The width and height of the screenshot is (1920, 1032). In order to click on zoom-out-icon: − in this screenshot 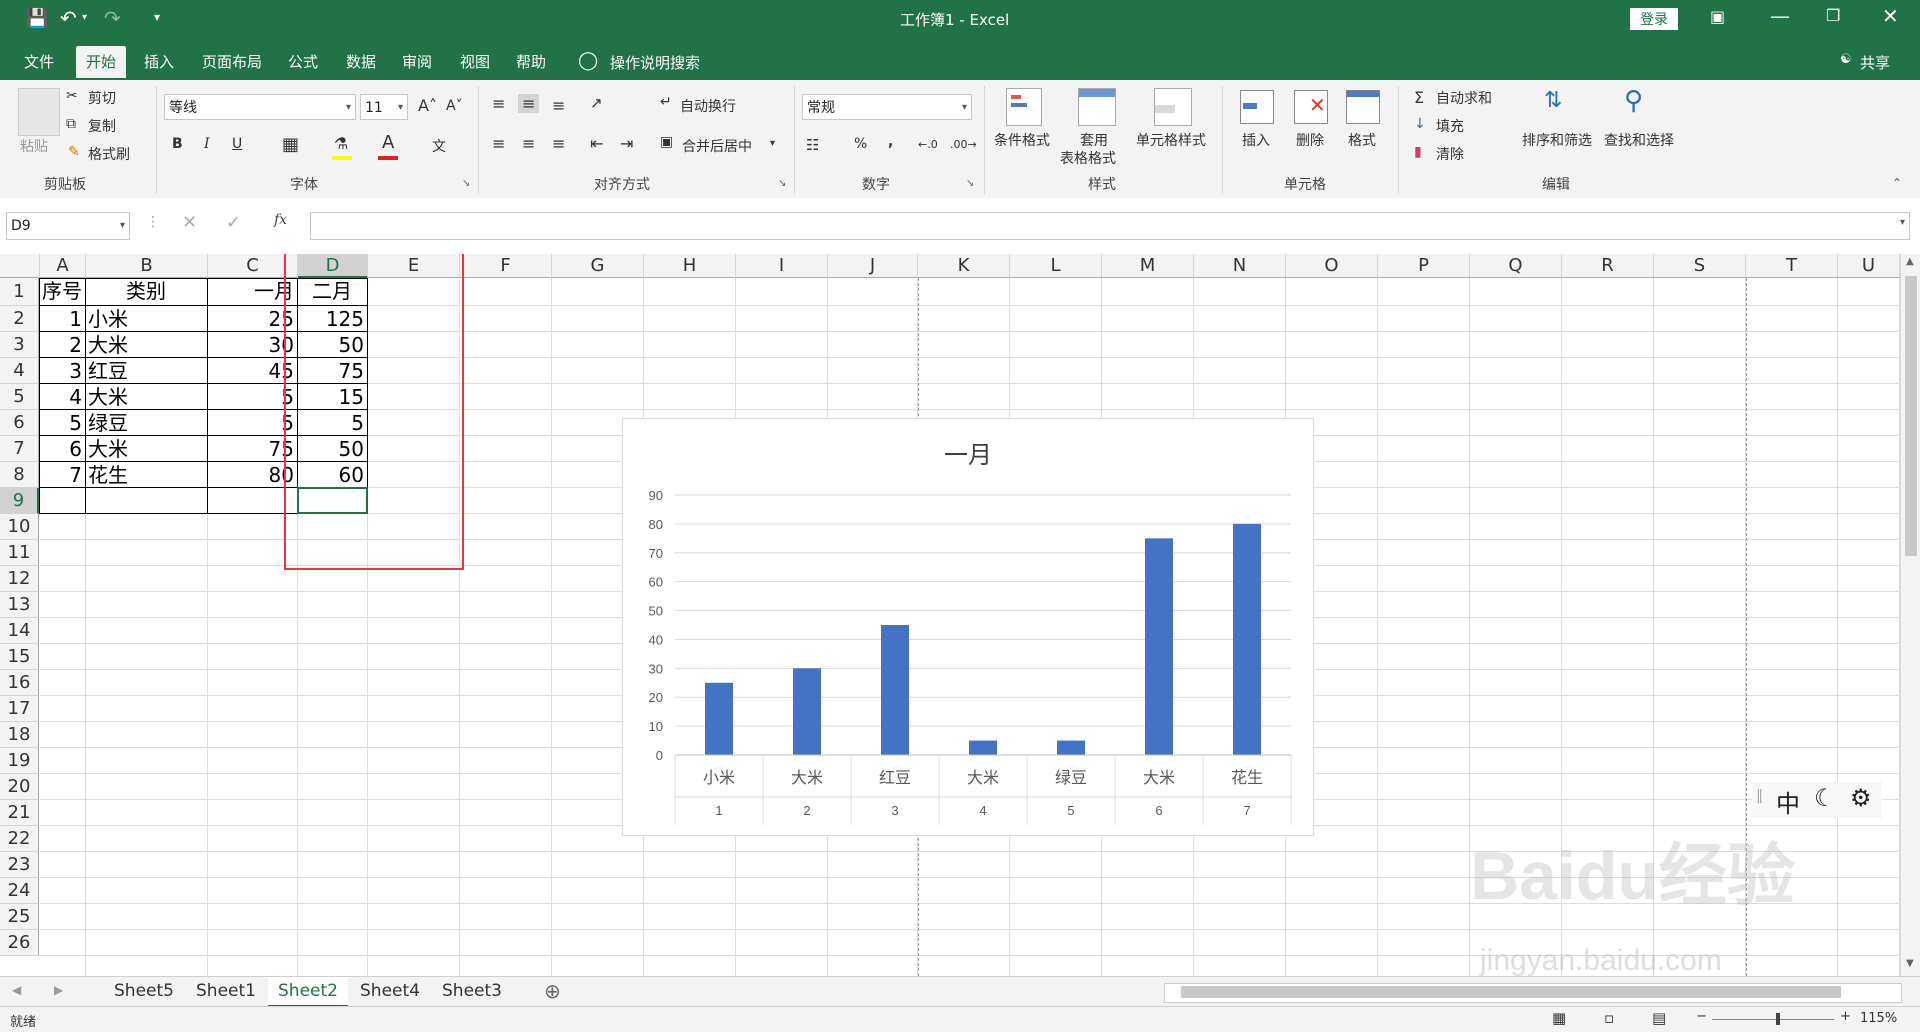, I will do `click(1701, 1016)`.